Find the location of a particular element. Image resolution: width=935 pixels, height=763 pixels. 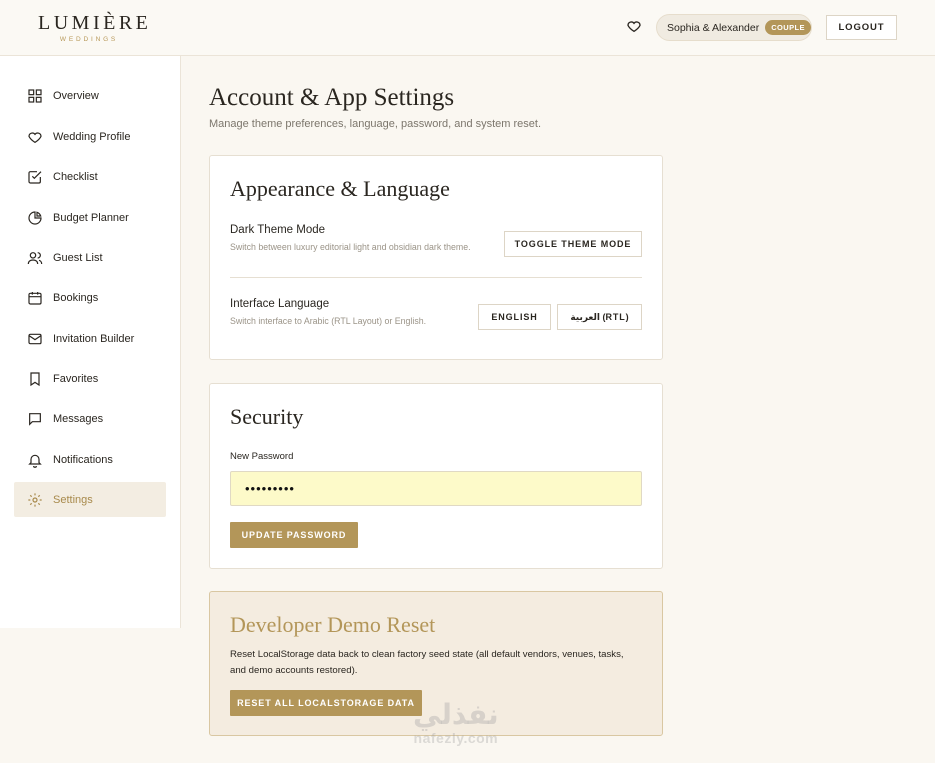

sidebar-item-settings: Settings is located at coordinates (90, 499).